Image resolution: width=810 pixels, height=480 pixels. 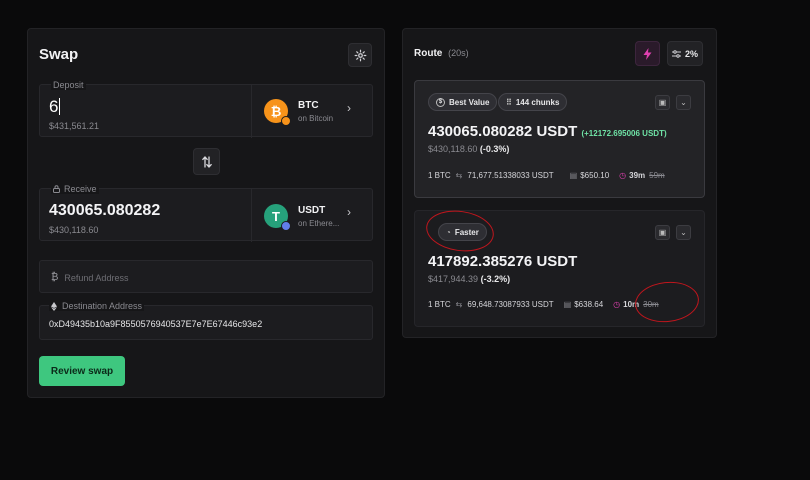 What do you see at coordinates (55, 277) in the screenshot?
I see `bitcoin-small-icon: ₿` at bounding box center [55, 277].